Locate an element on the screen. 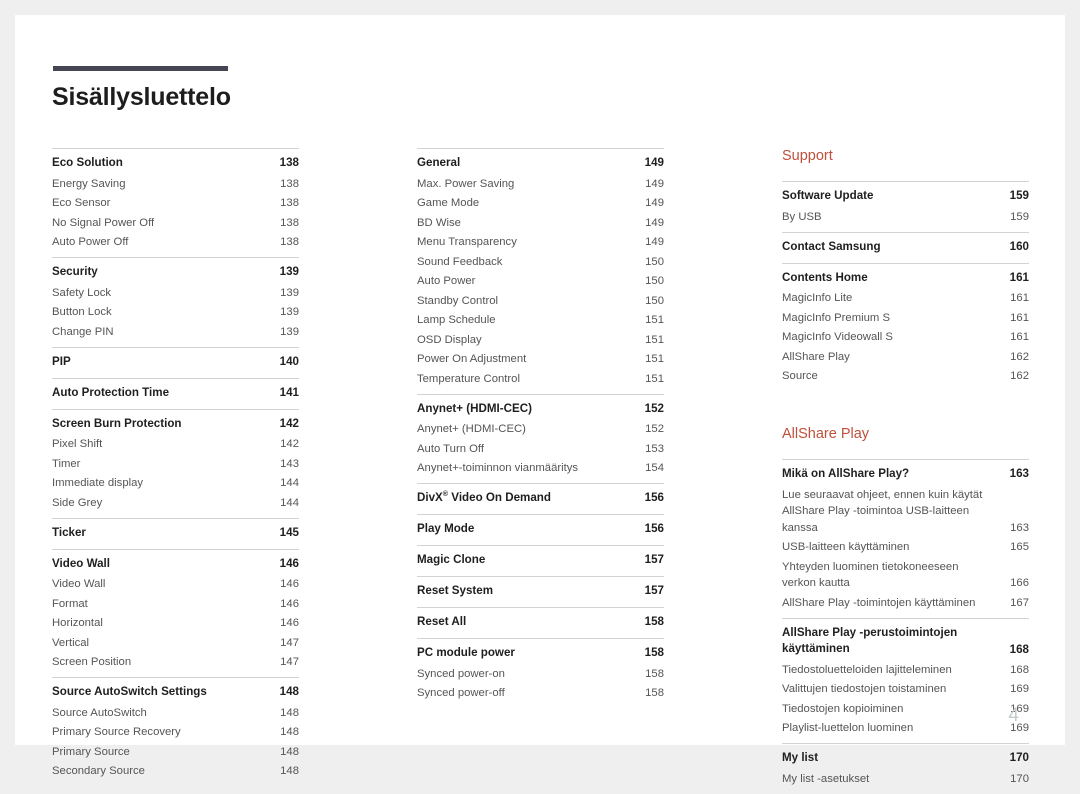 The height and width of the screenshot is (794, 1080). toc-entry-row: USB-laitteen käyttäminen 165 is located at coordinates (905, 548).